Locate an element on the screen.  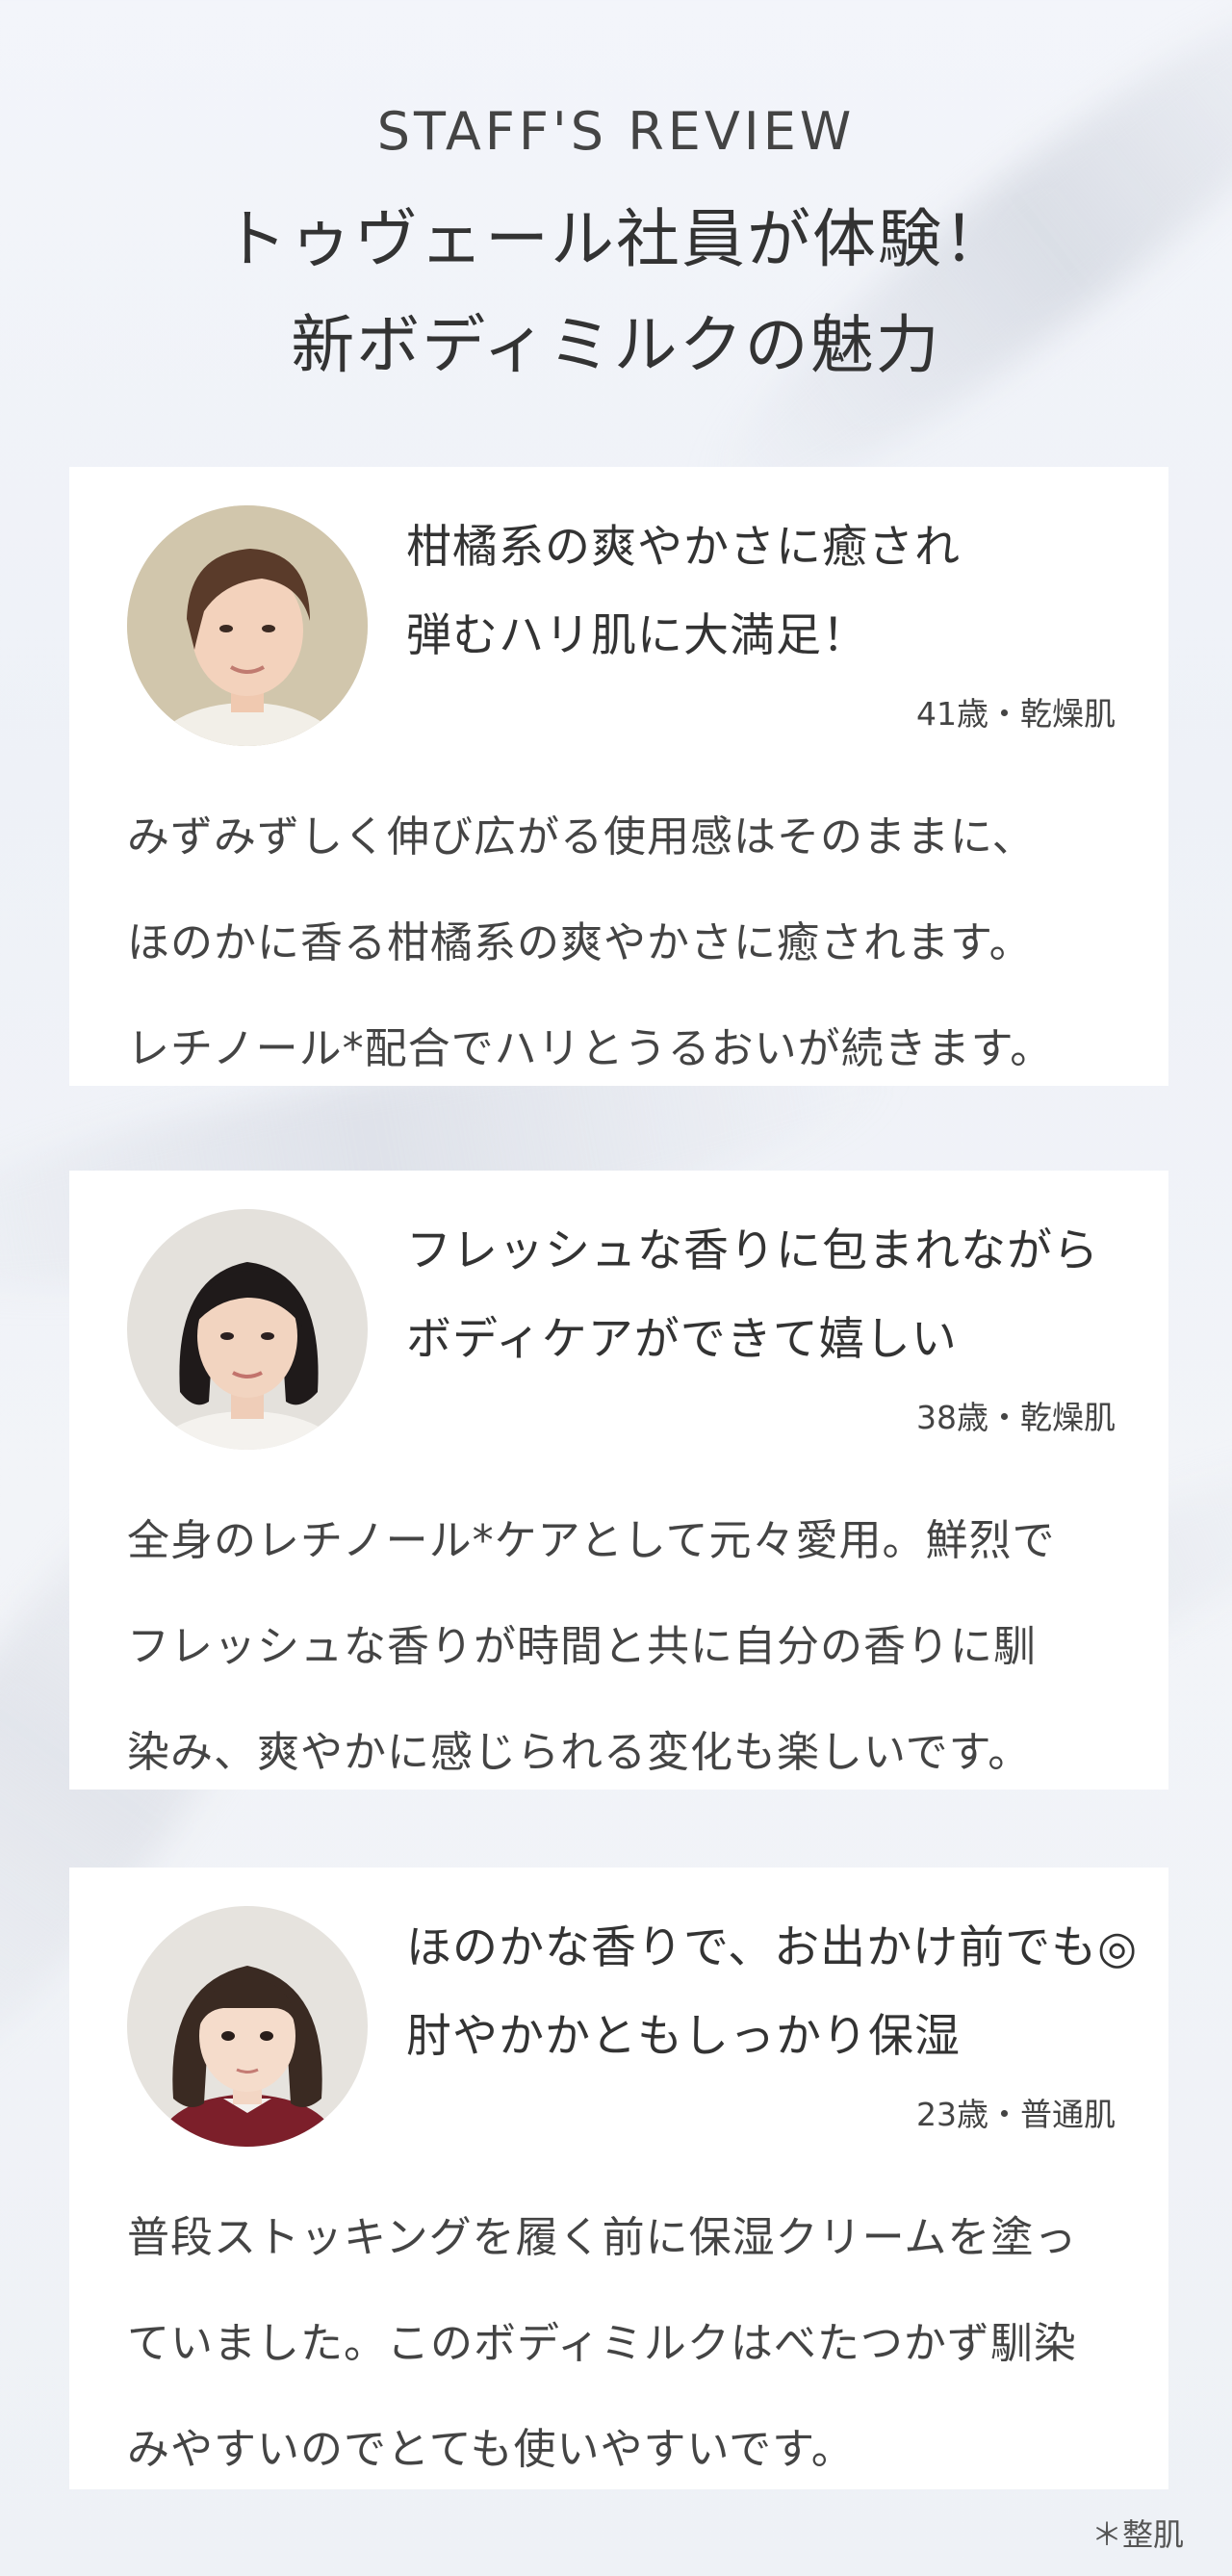
review-body-line: ていました。このボディミルクはべたつかず馴染 is located at coordinates (602, 2344).